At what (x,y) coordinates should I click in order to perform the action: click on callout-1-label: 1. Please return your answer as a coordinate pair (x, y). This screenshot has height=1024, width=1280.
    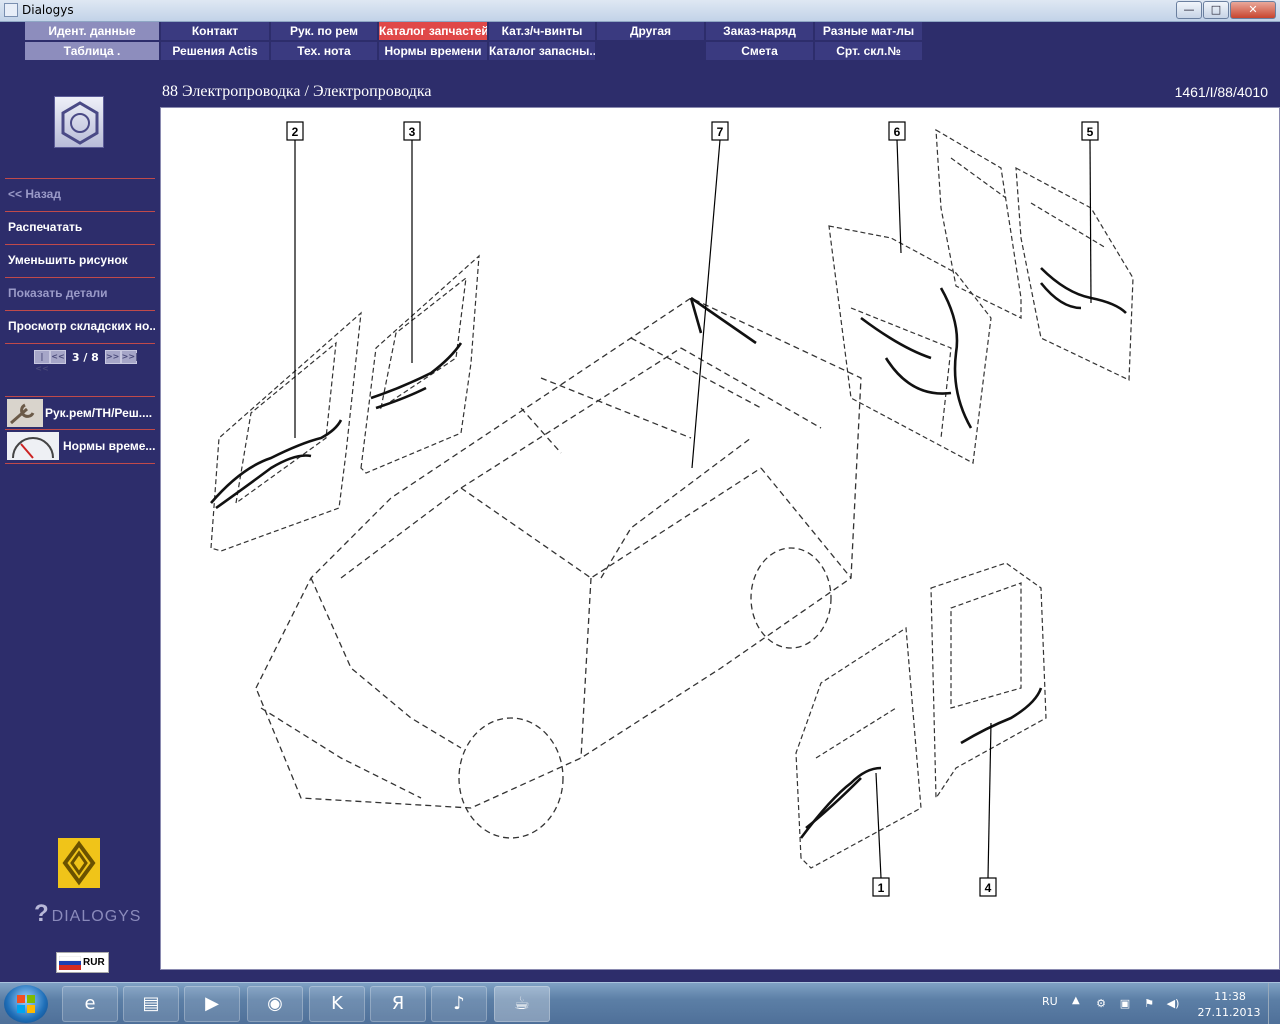
    Looking at the image, I should click on (881, 888).